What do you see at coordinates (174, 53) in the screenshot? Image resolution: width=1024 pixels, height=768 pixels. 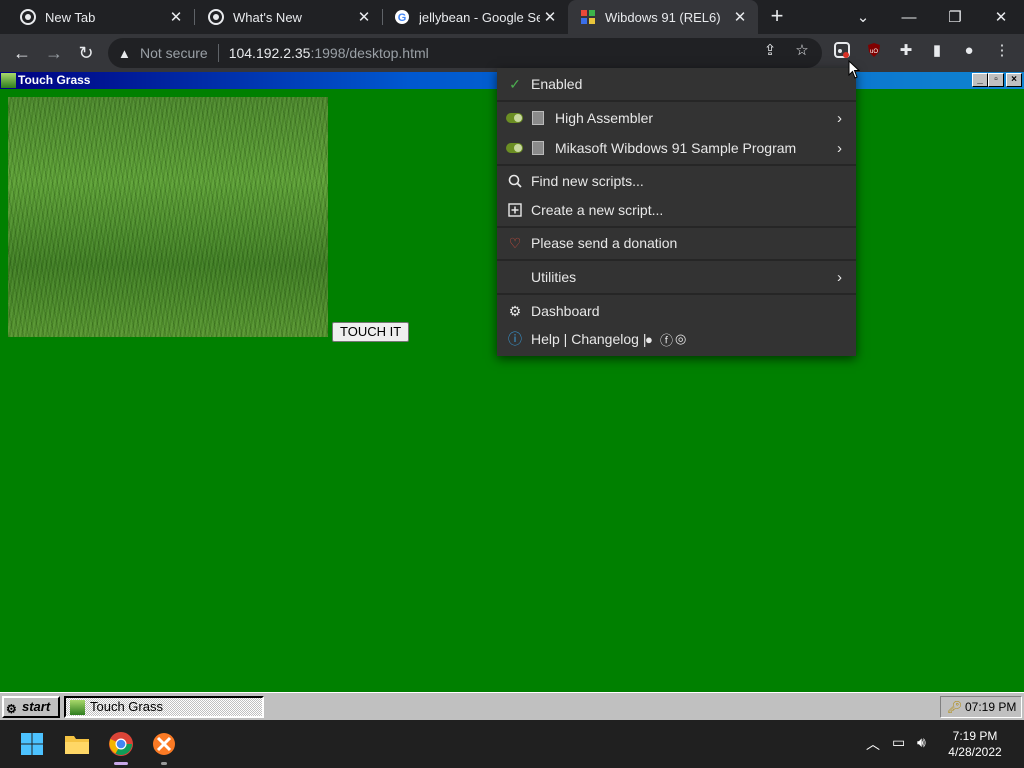 I see `security-label: Not secure` at bounding box center [174, 53].